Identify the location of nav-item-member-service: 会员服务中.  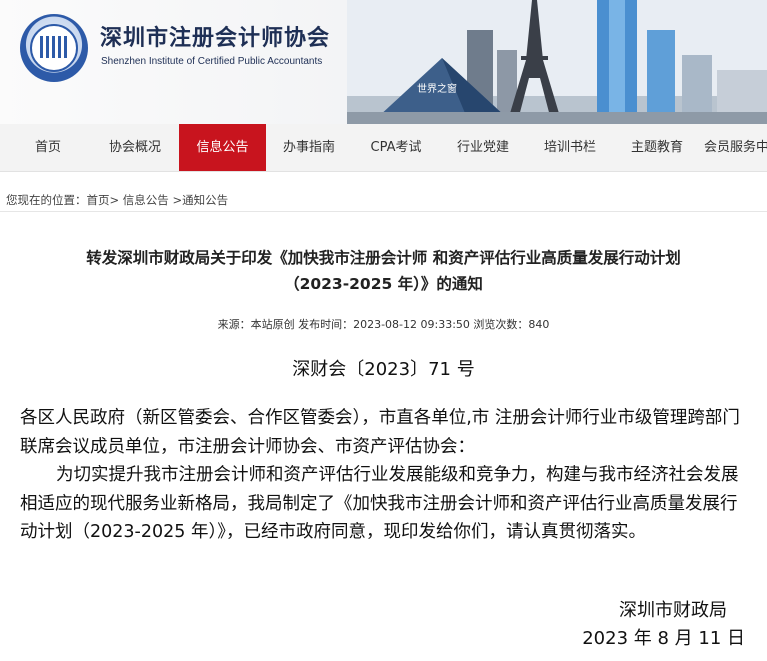
(735, 147).